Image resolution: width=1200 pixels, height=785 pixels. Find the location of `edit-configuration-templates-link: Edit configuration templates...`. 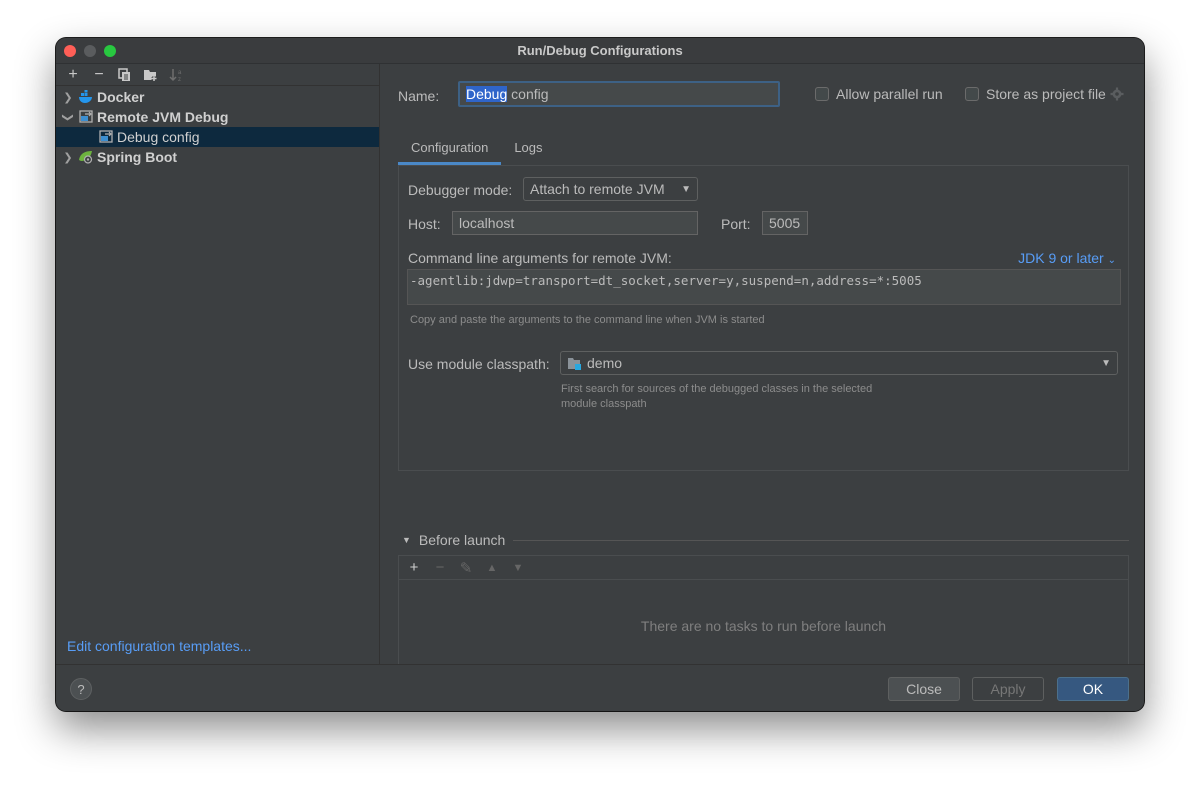

edit-configuration-templates-link: Edit configuration templates... is located at coordinates (159, 646).